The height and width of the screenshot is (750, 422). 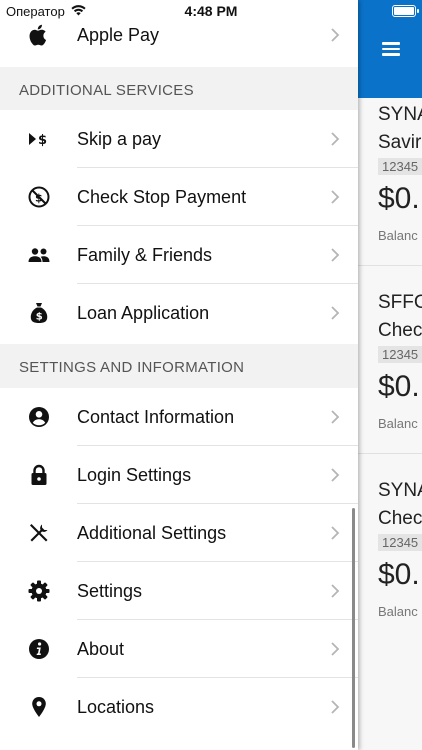 I want to click on menu-item-label: About, so click(x=101, y=649).